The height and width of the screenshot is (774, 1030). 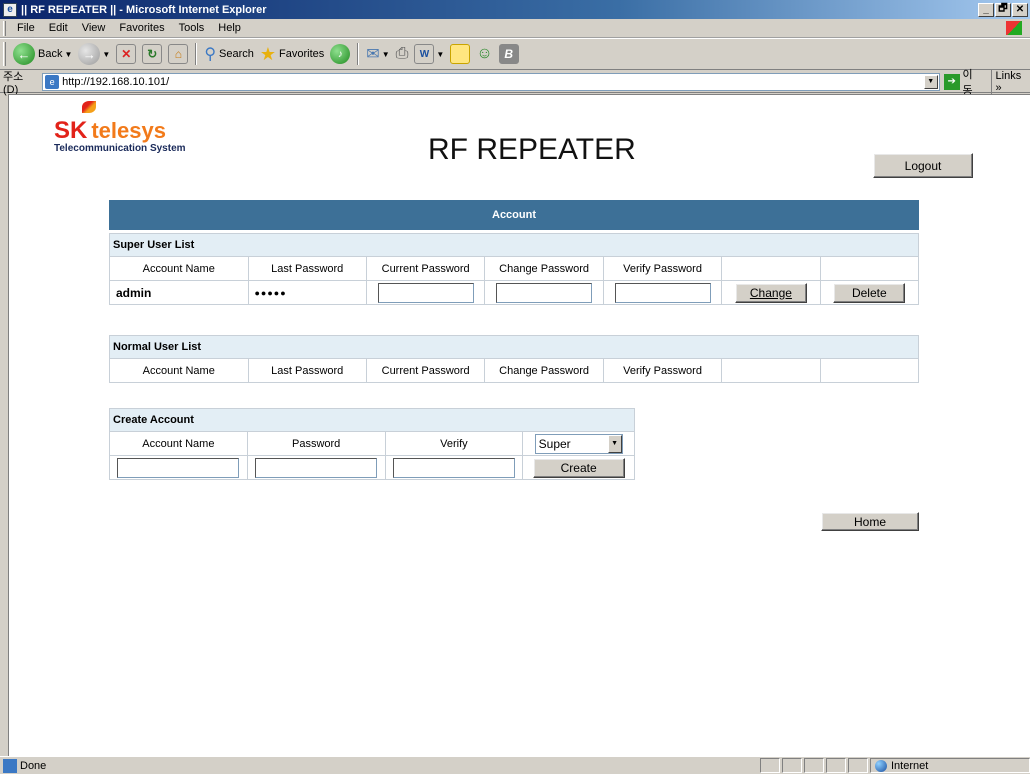 What do you see at coordinates (106, 54) in the screenshot?
I see `forward-dropdown-icon: ▼` at bounding box center [106, 54].